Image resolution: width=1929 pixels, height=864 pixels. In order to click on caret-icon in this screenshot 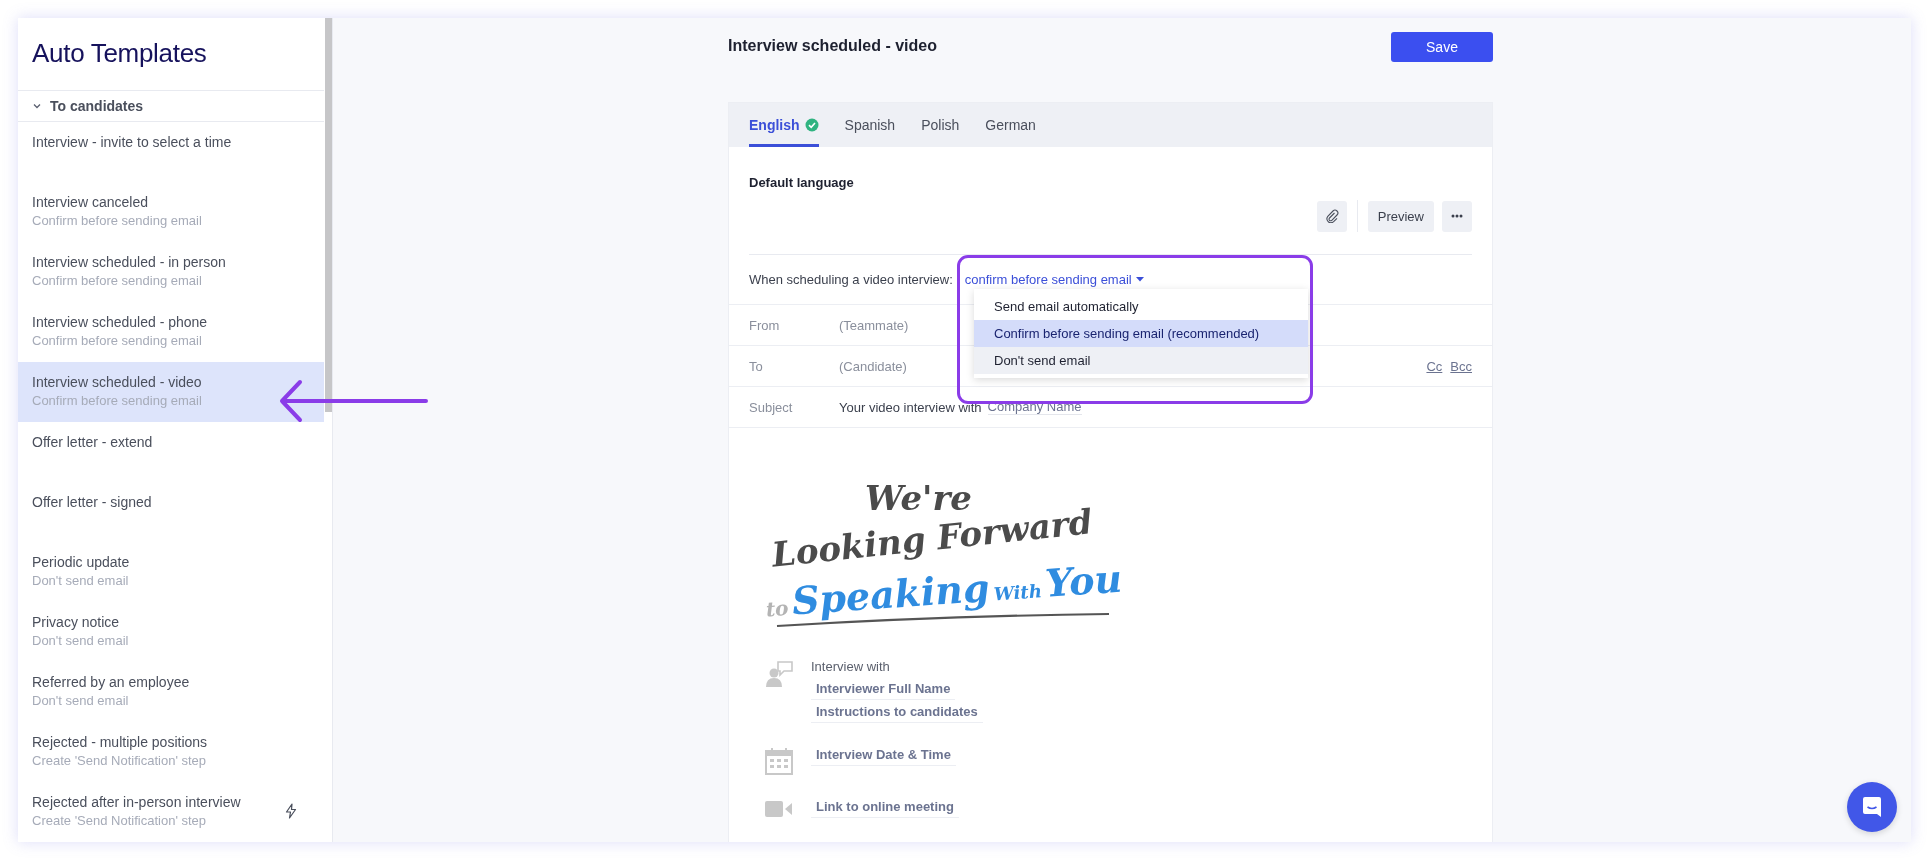, I will do `click(1139, 279)`.